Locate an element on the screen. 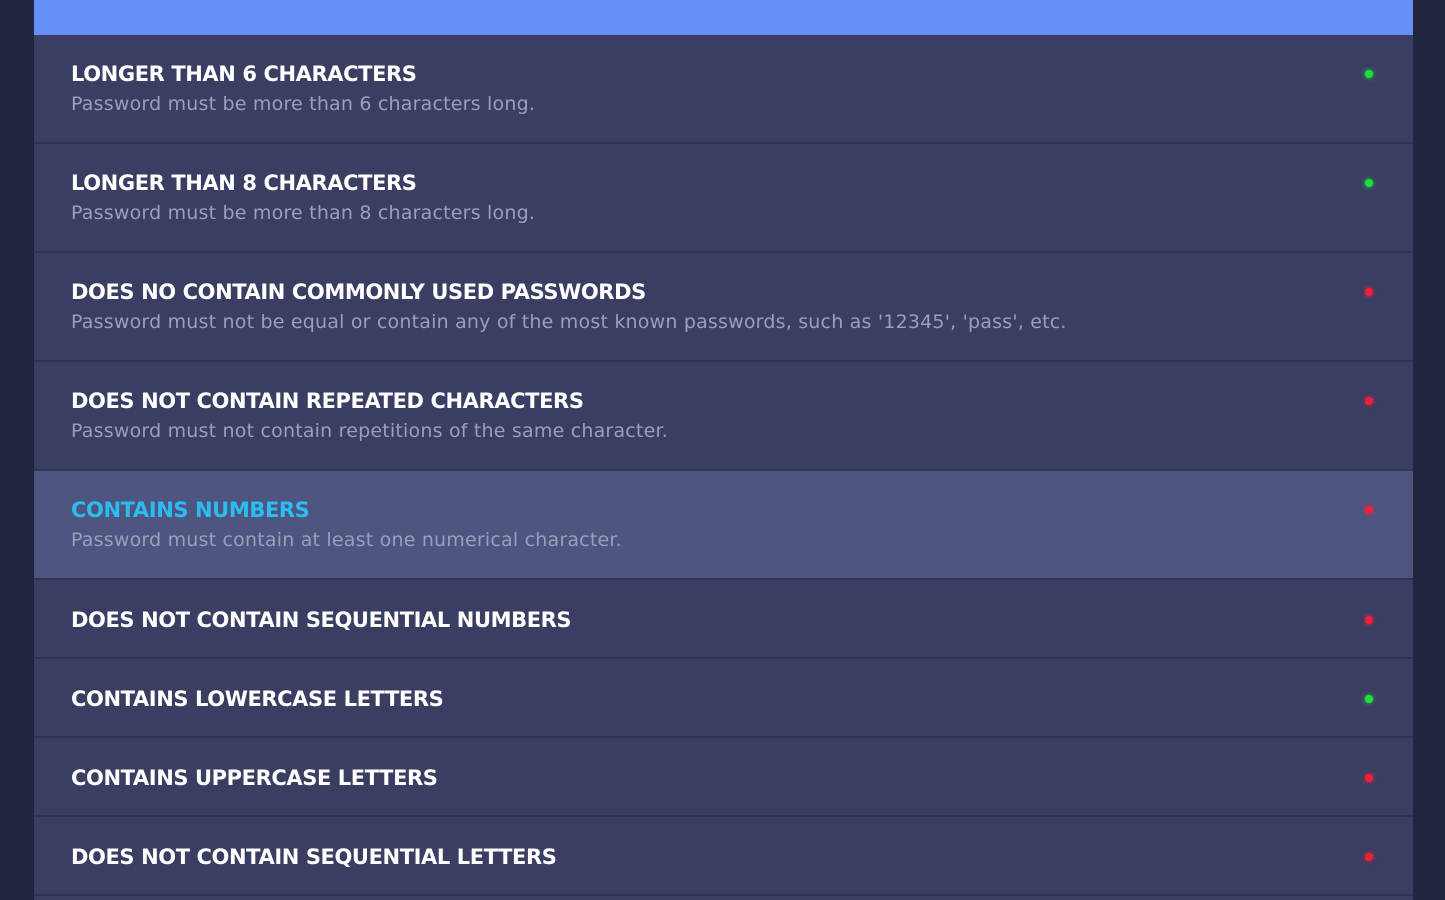  rule-title: CONTAINS NUMBERS is located at coordinates (190, 510).